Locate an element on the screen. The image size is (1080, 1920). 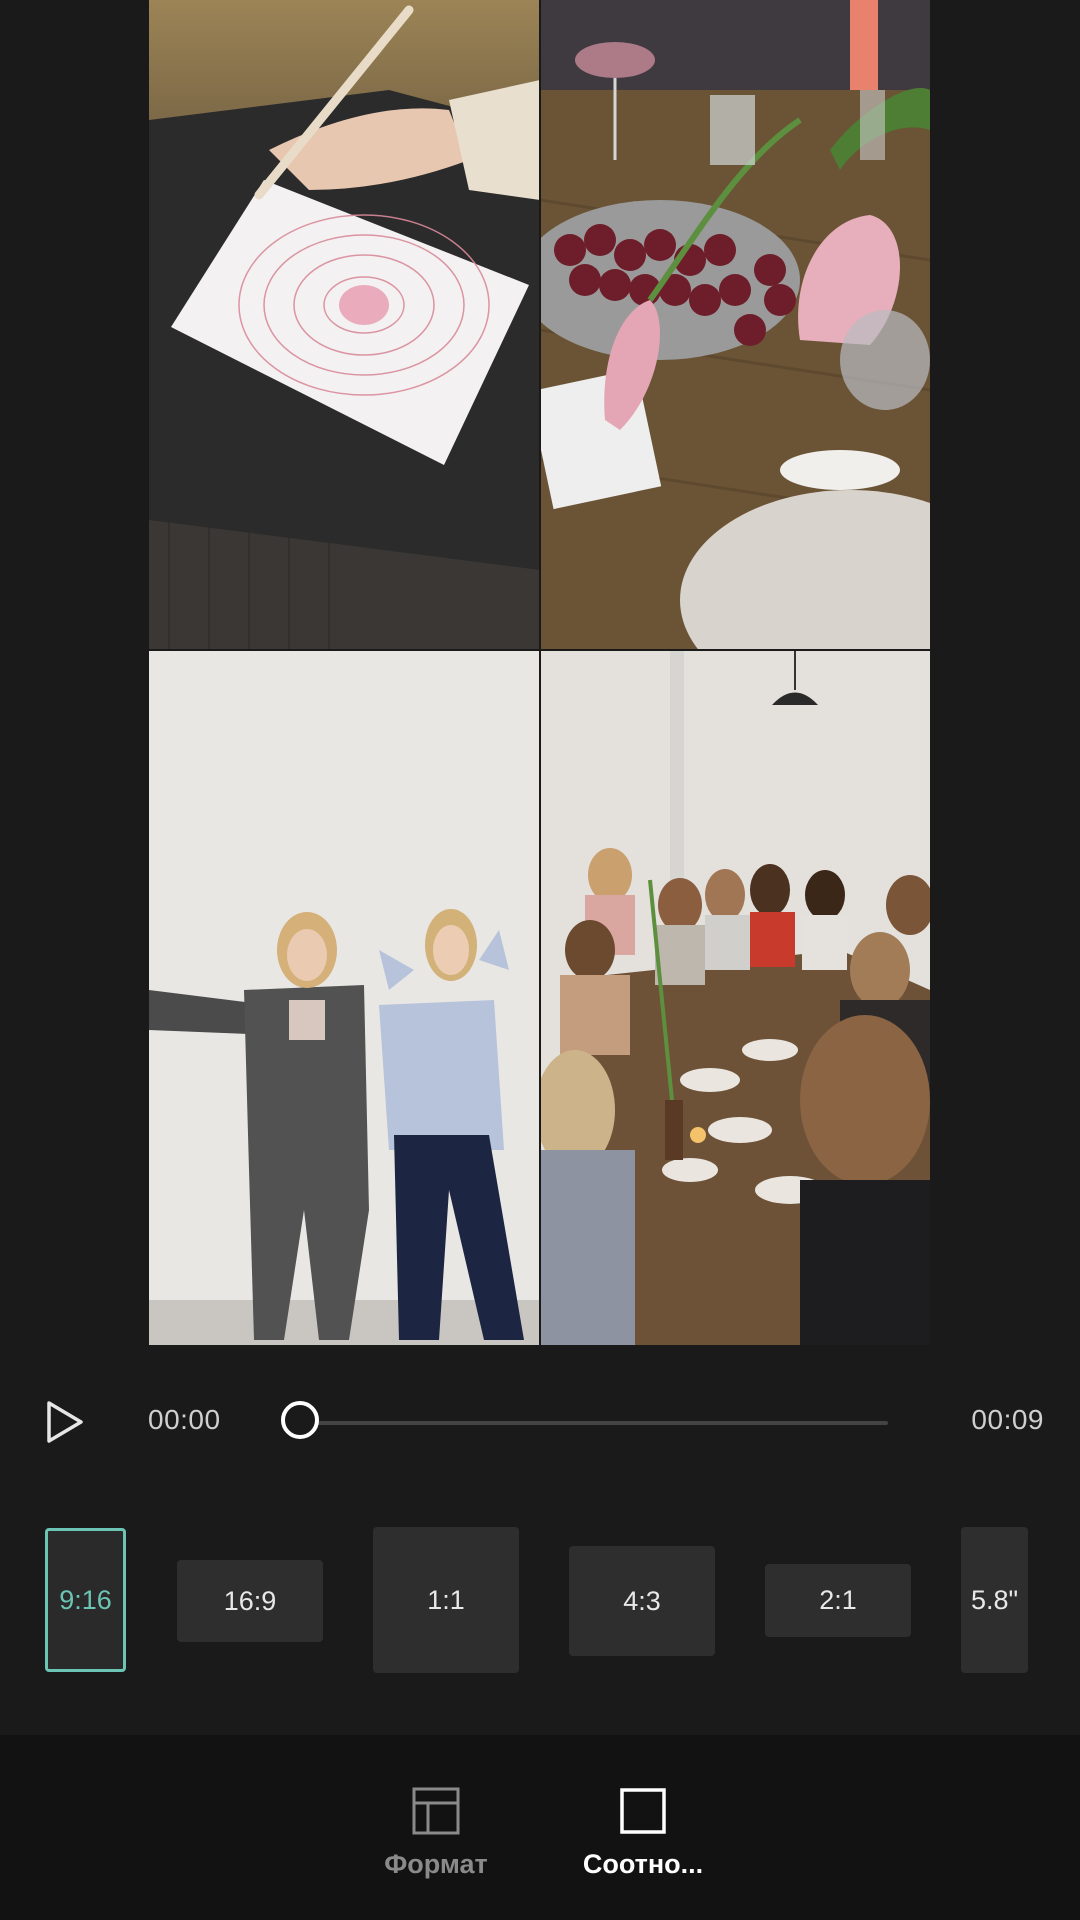
preview-photo-dinner-table is located at coordinates (735, 325).